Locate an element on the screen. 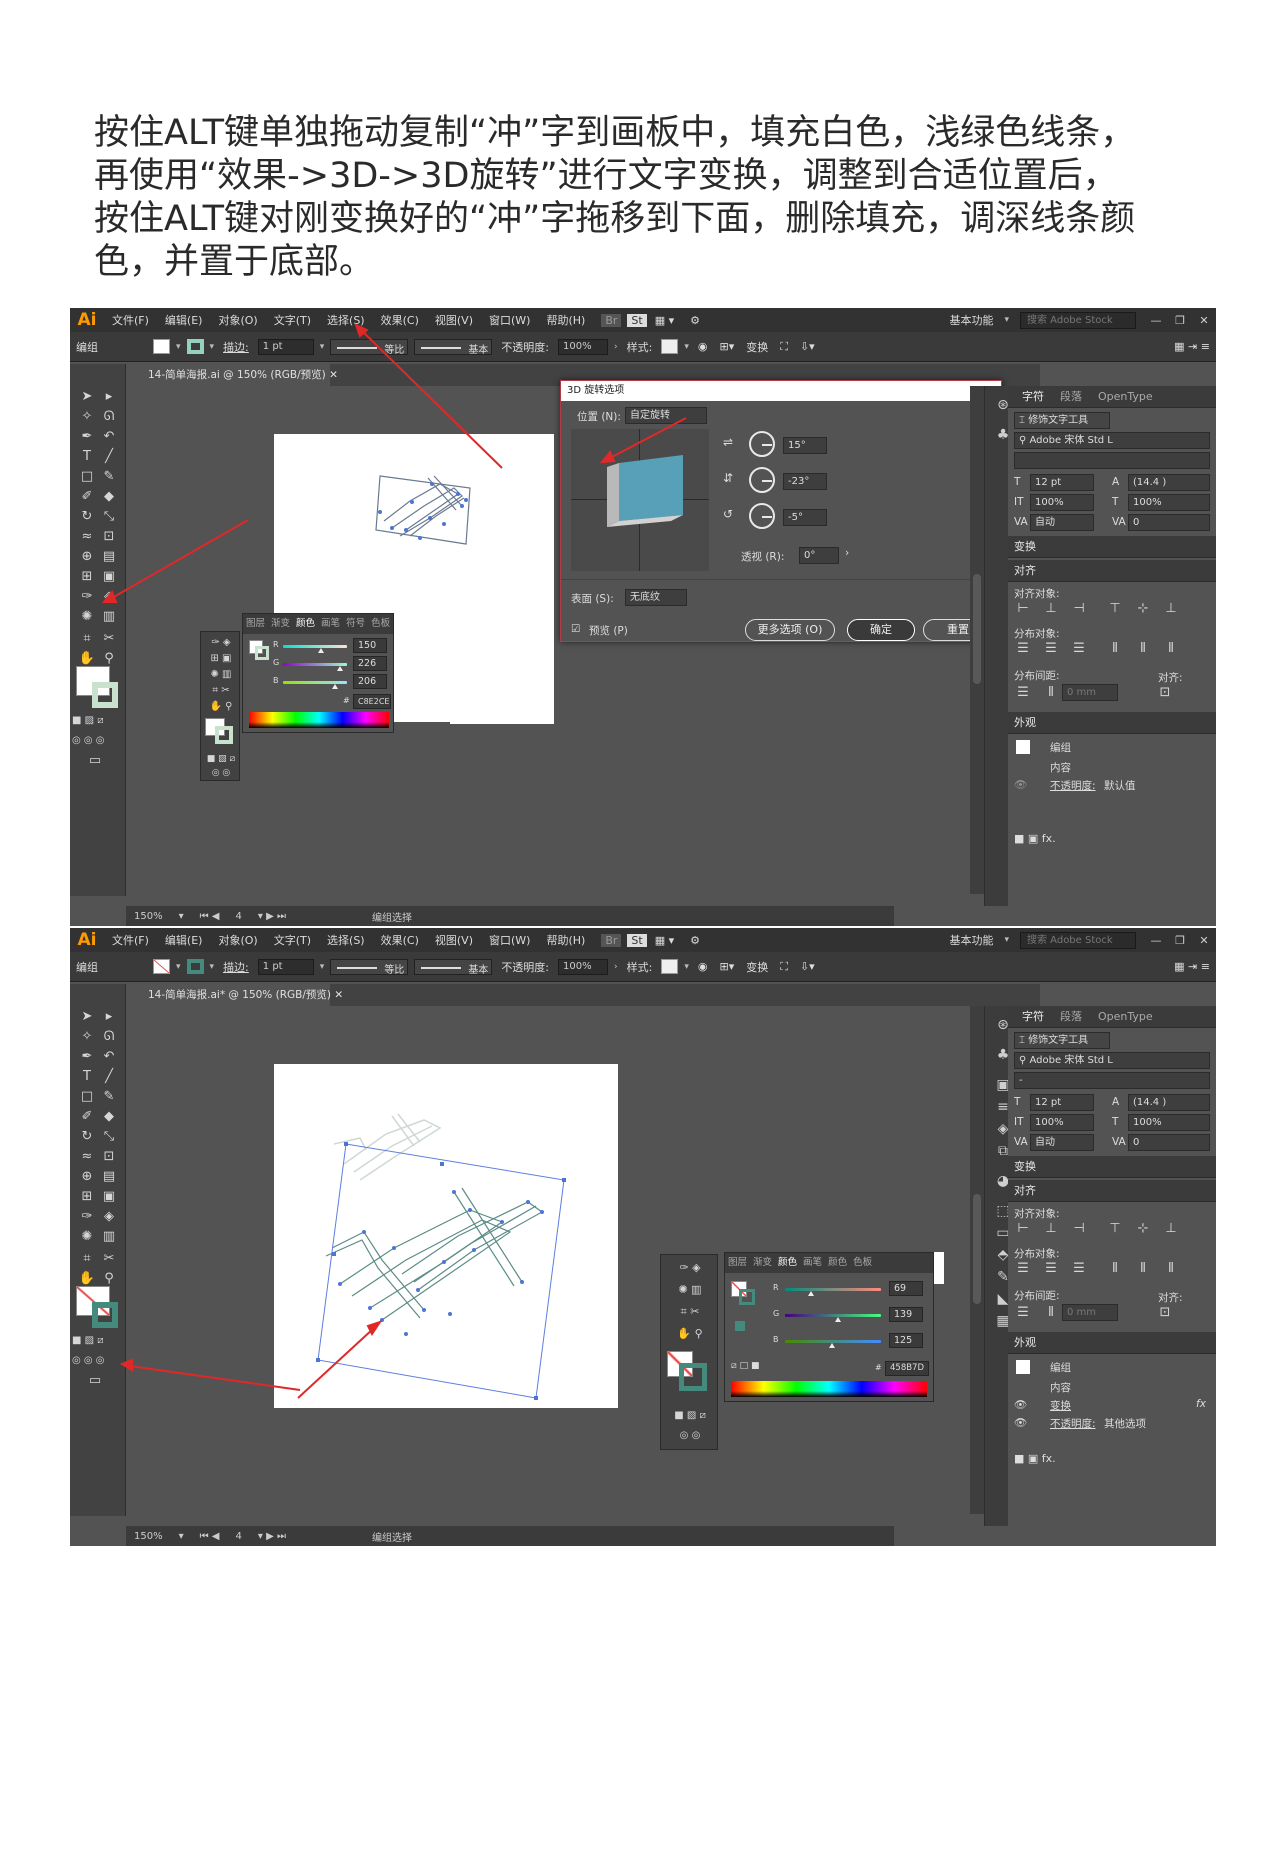 This screenshot has height=1849, width=1280. instruction-line: 色，并置于底部。 is located at coordinates (234, 262).